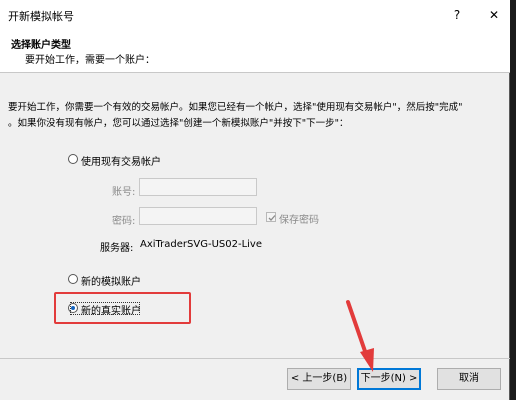  Describe the element at coordinates (360, 336) in the screenshot. I see `red-arrow-icon` at that location.